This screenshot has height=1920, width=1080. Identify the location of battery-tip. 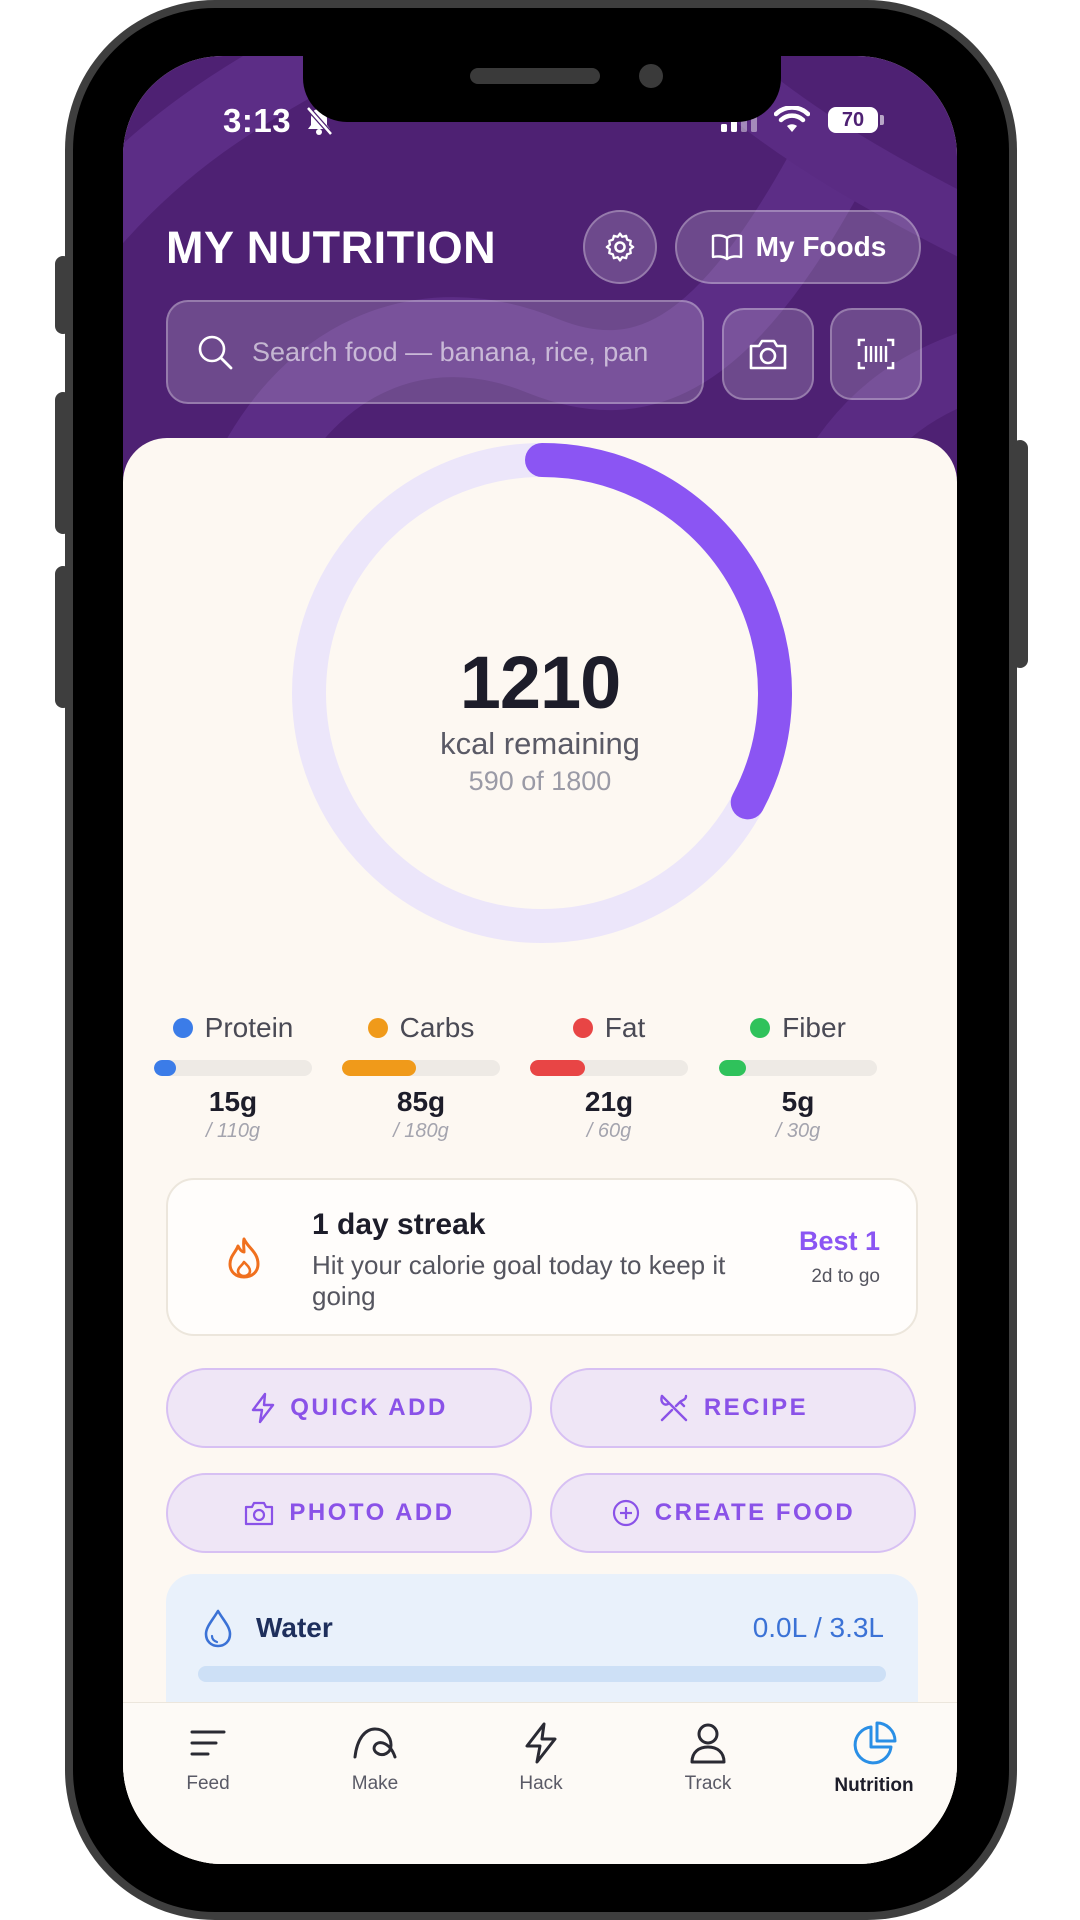
(882, 120).